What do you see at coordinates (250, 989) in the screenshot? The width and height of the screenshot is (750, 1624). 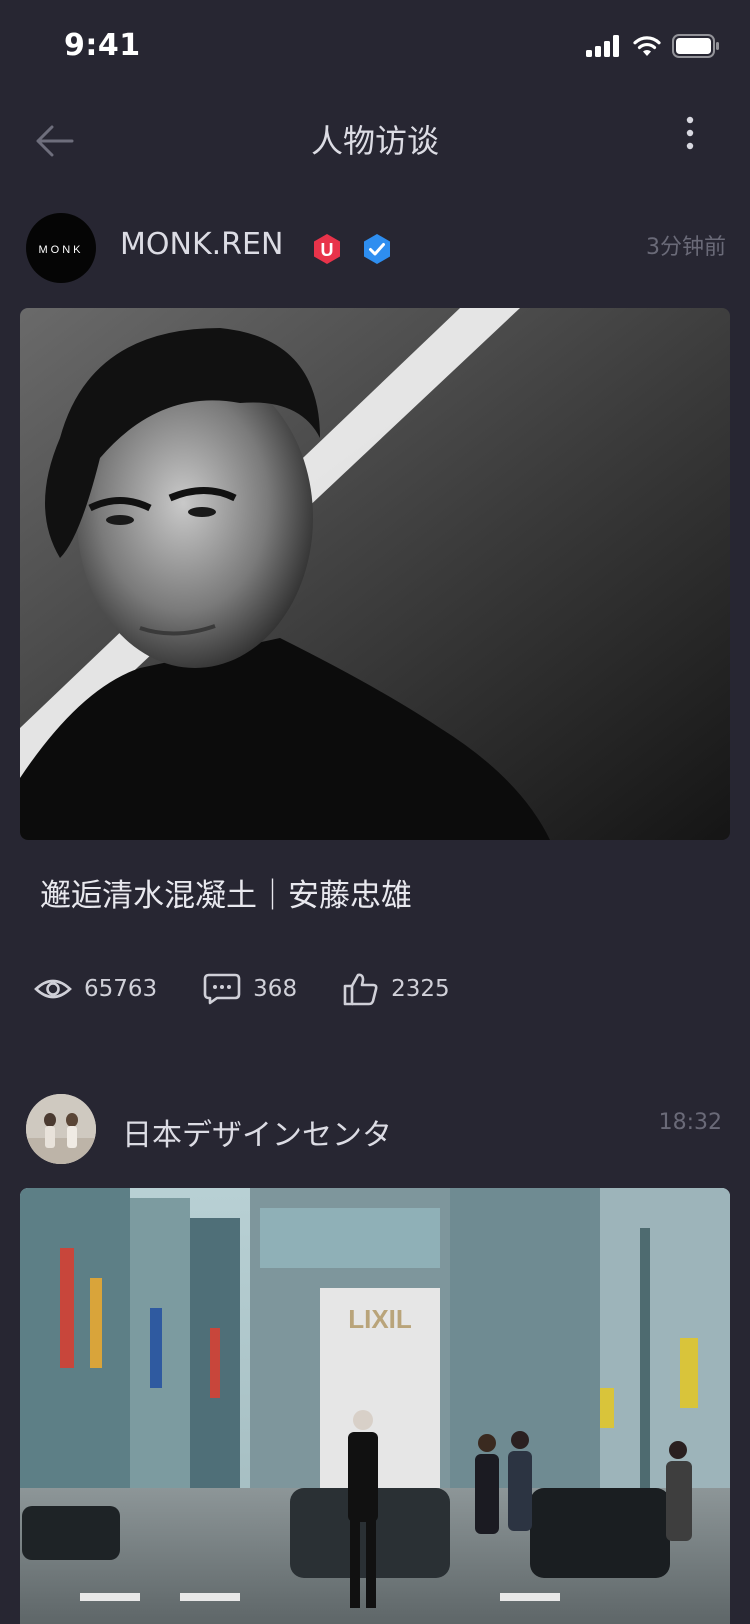 I see `comments-stat: 368` at bounding box center [250, 989].